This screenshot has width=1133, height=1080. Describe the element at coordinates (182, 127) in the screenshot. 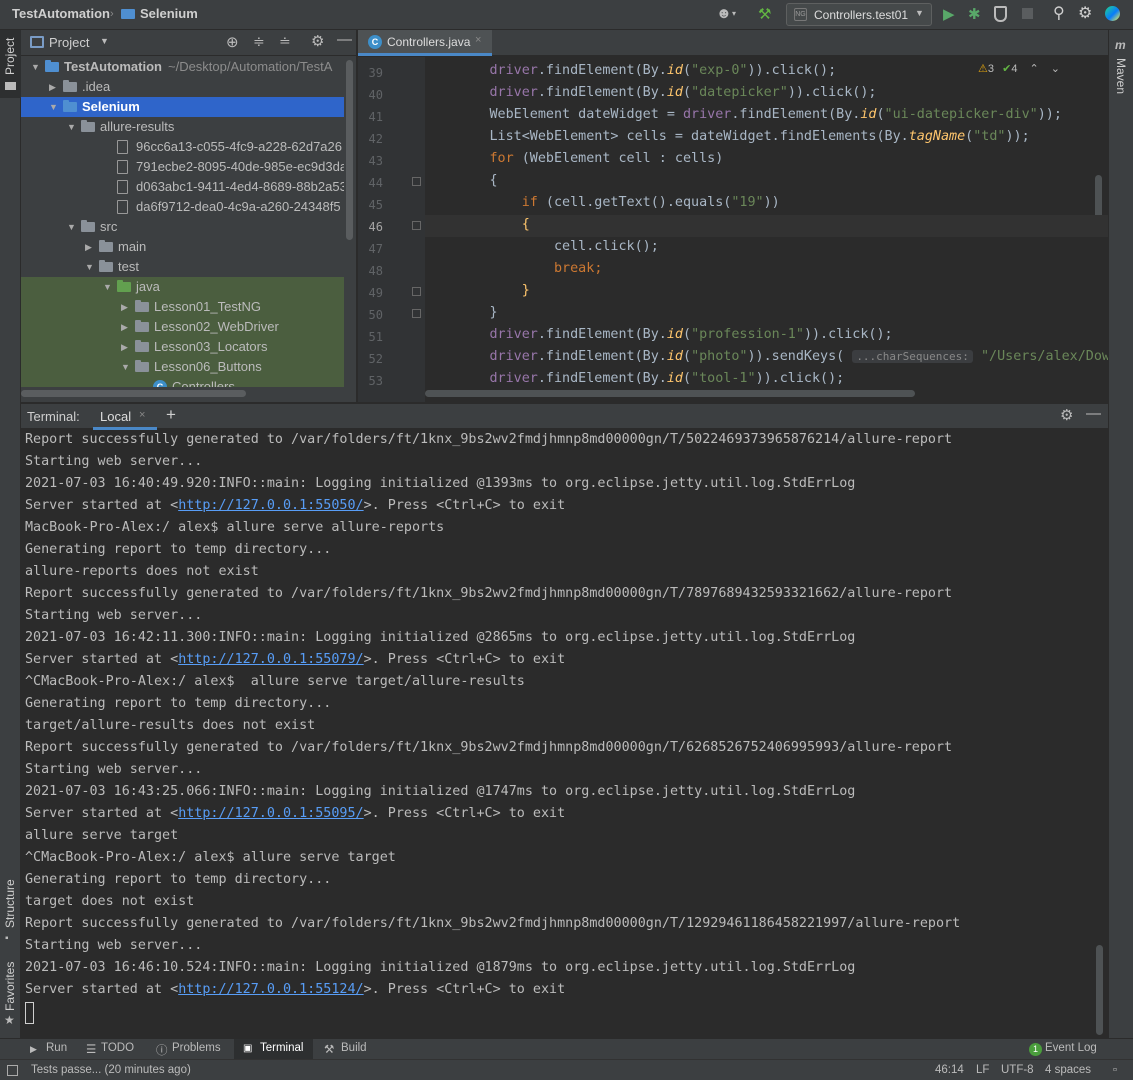

I see `tree-item: ▼ allure-results` at that location.